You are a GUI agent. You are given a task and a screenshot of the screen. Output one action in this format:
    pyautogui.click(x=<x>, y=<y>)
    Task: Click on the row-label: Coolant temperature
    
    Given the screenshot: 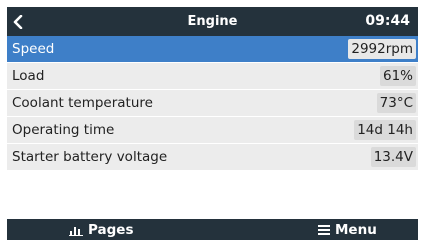 What is the action you would take?
    pyautogui.click(x=82, y=103)
    